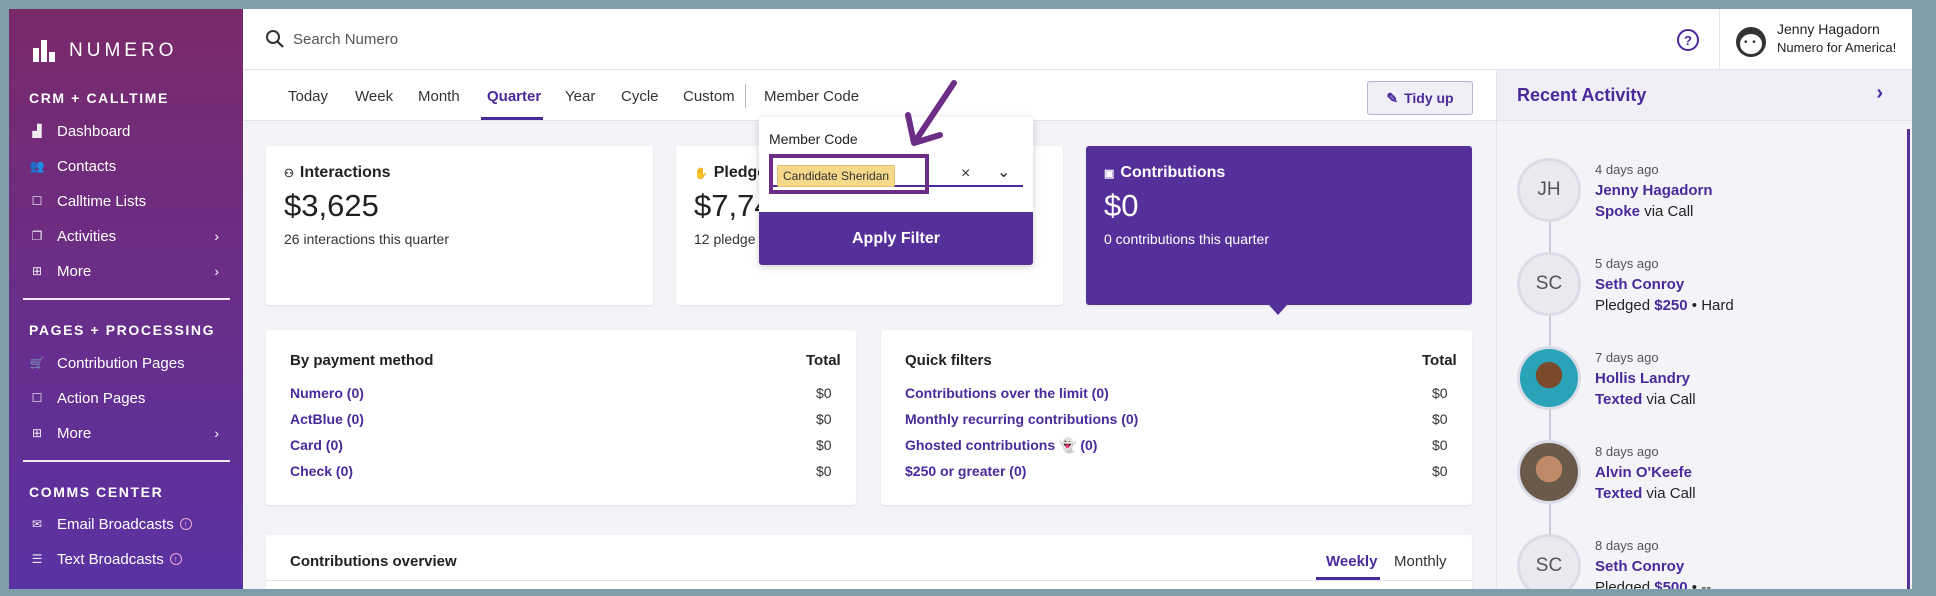 This screenshot has width=1936, height=596. I want to click on activity-detail: • --, so click(1701, 584).